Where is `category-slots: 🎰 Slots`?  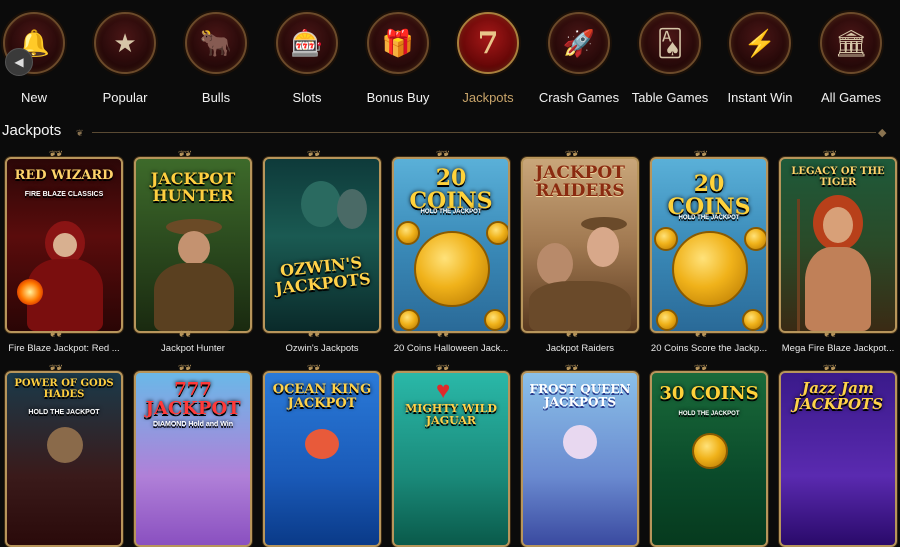 category-slots: 🎰 Slots is located at coordinates (307, 64).